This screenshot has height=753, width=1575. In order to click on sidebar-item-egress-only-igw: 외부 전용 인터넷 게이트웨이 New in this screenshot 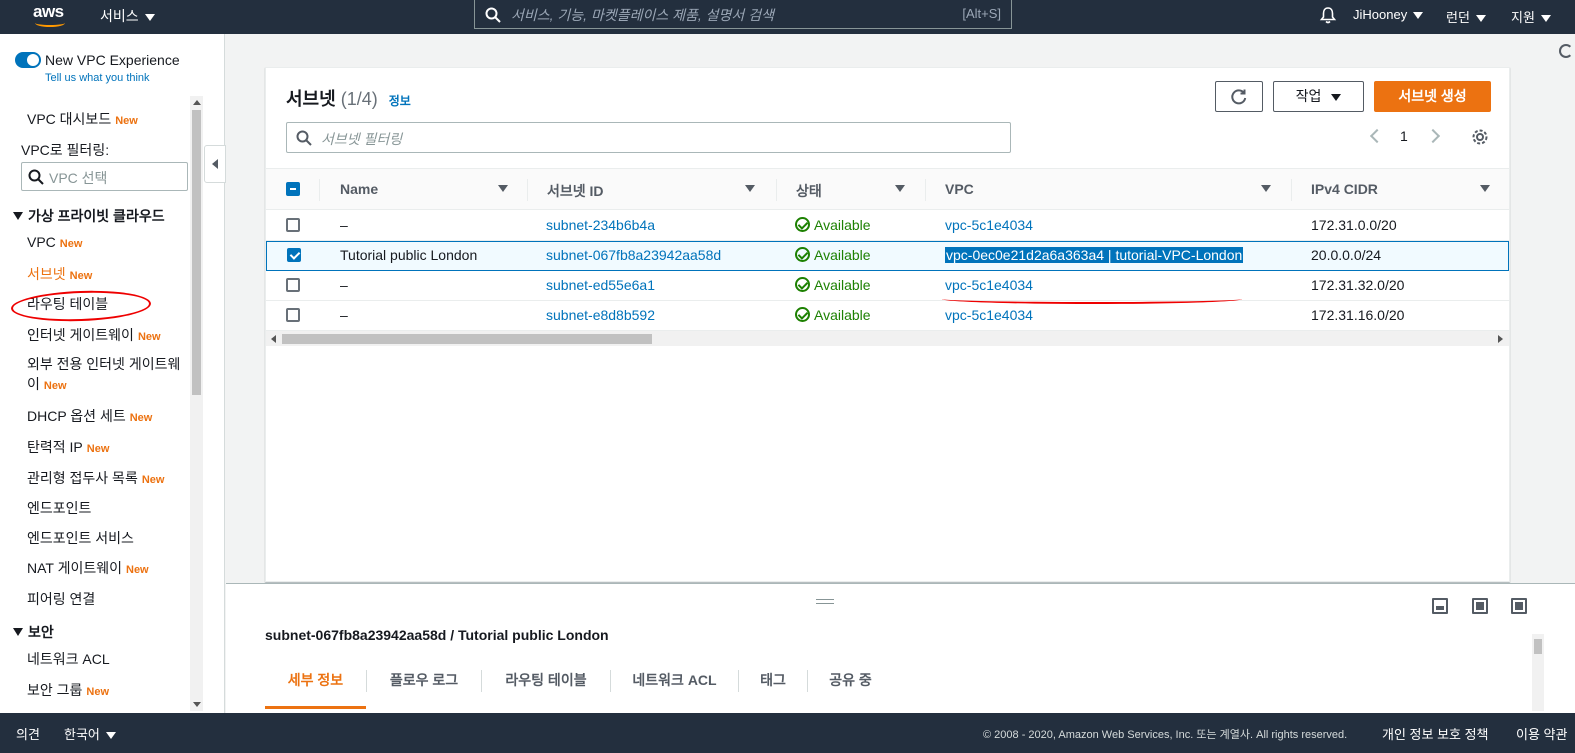, I will do `click(107, 375)`.